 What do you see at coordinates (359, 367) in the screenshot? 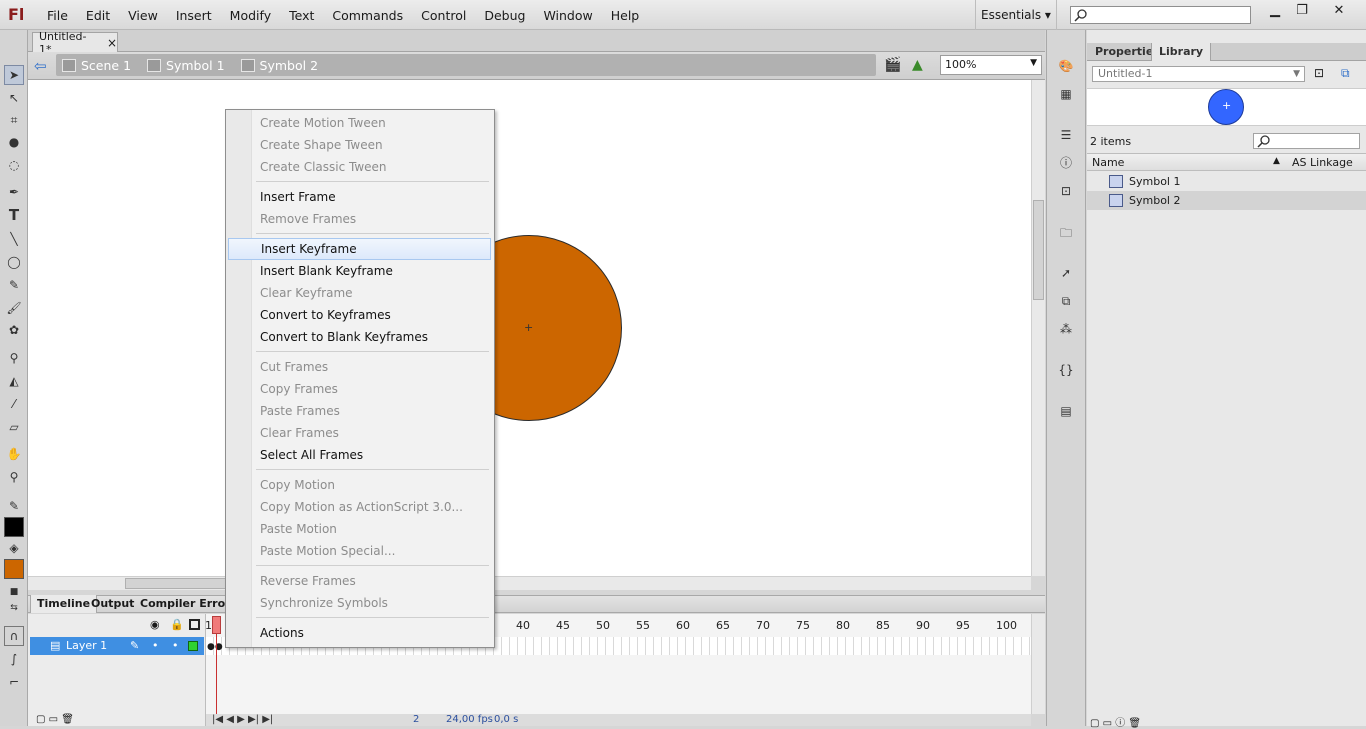
I see `menu-item-cut-frames: Cut Frames` at bounding box center [359, 367].